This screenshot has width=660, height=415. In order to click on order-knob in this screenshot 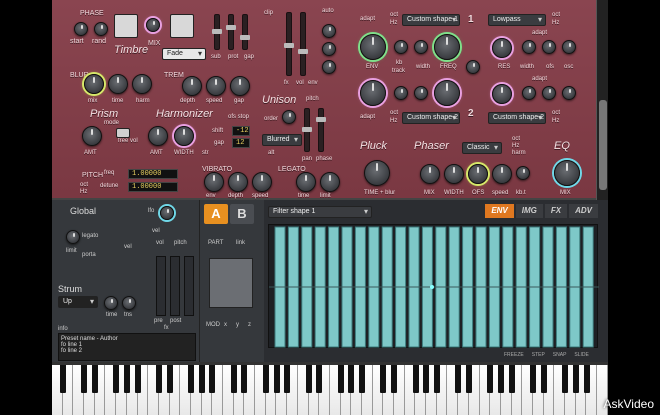, I will do `click(289, 117)`.